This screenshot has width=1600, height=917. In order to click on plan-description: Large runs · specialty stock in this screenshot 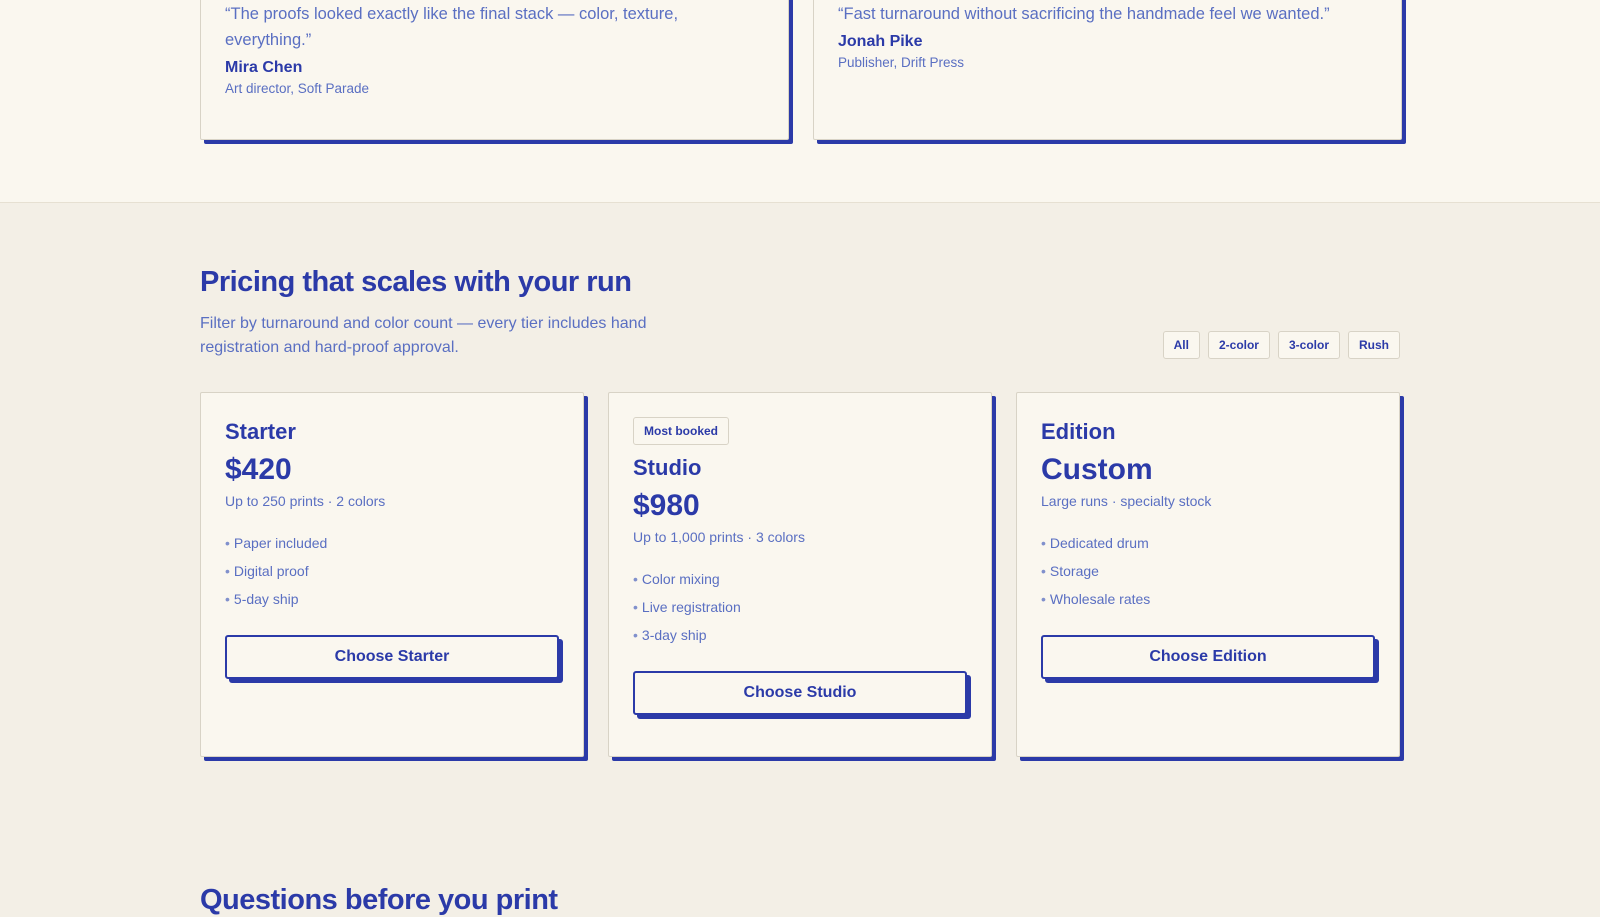, I will do `click(1126, 501)`.